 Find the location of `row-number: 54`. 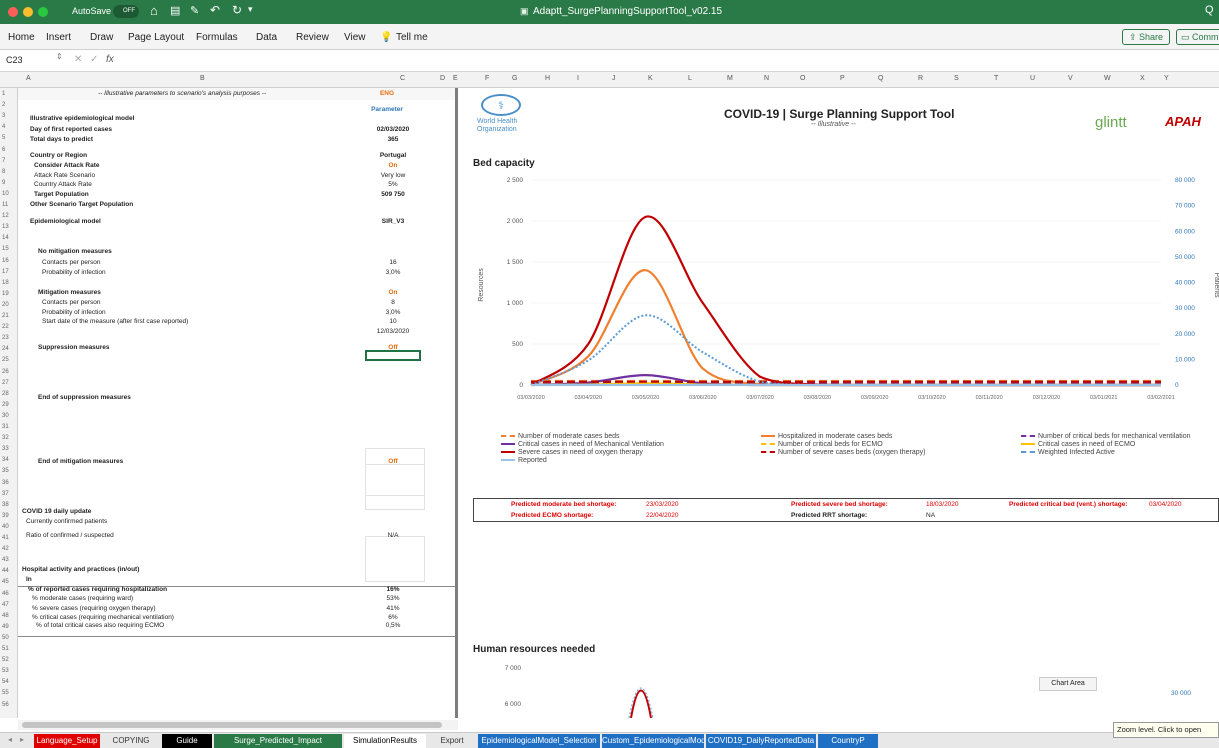

row-number: 54 is located at coordinates (5, 682).